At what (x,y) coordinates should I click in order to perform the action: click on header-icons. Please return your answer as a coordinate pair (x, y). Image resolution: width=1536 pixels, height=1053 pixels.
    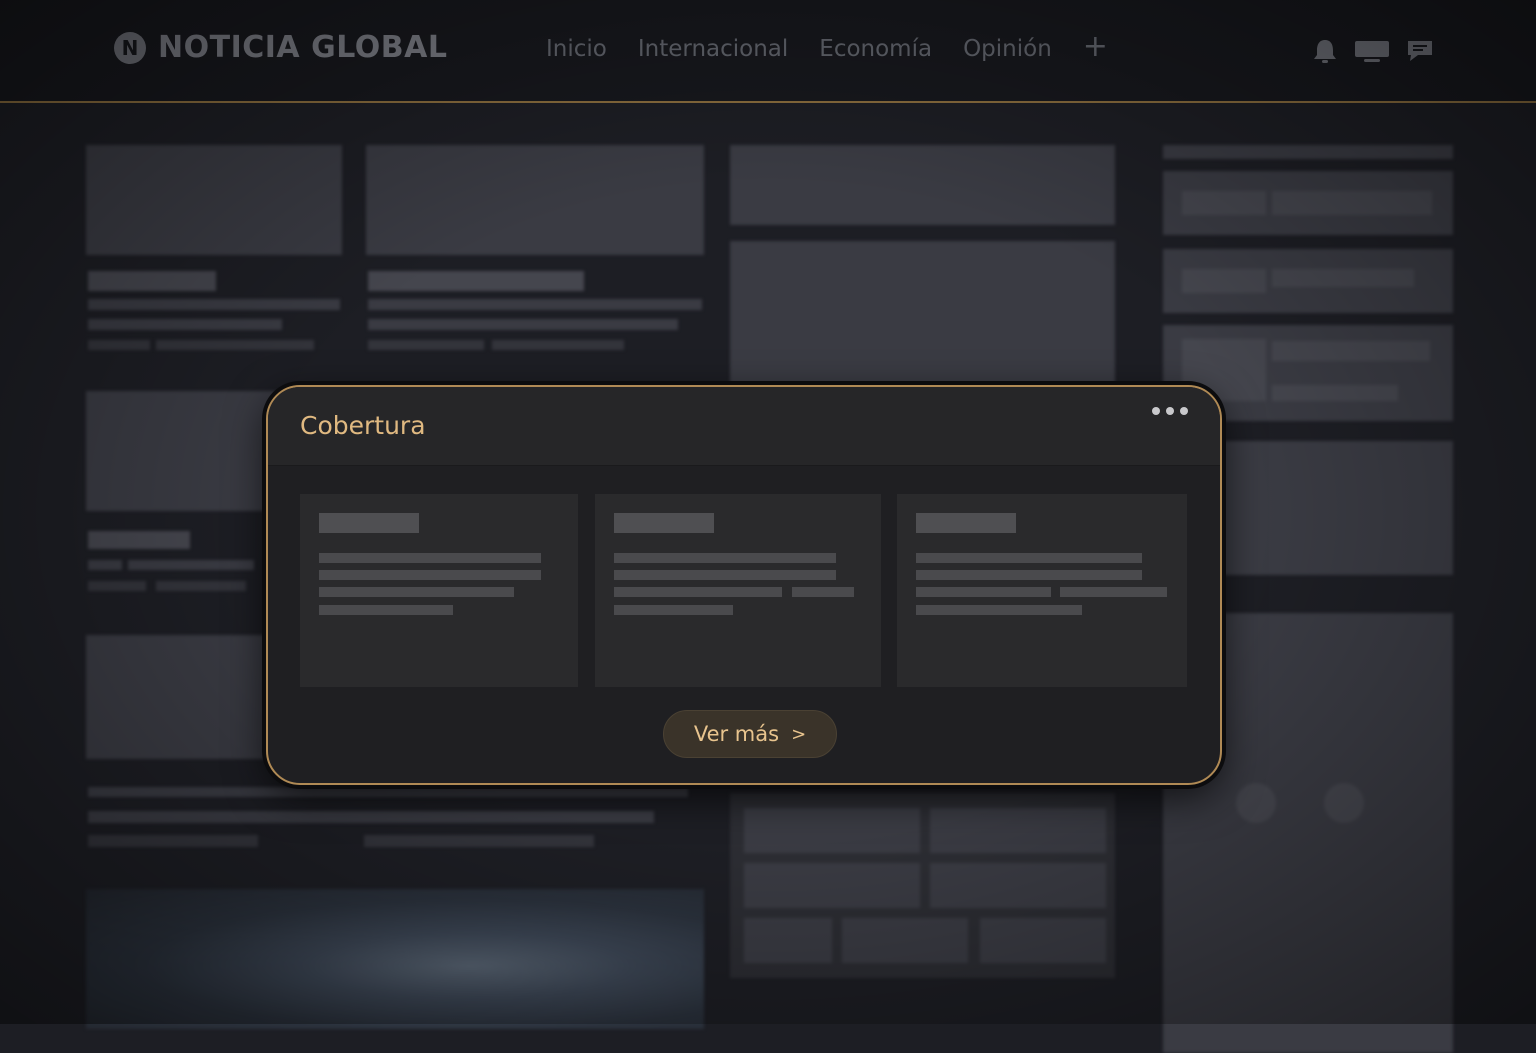
    Looking at the image, I should click on (1381, 53).